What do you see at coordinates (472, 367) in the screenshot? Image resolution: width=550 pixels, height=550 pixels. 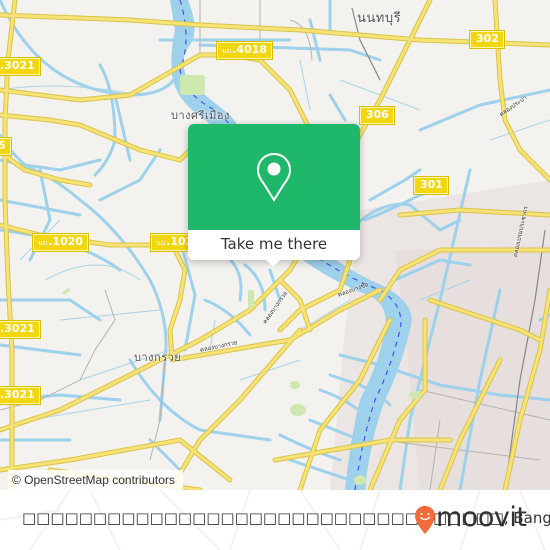 I see `urban-area` at bounding box center [472, 367].